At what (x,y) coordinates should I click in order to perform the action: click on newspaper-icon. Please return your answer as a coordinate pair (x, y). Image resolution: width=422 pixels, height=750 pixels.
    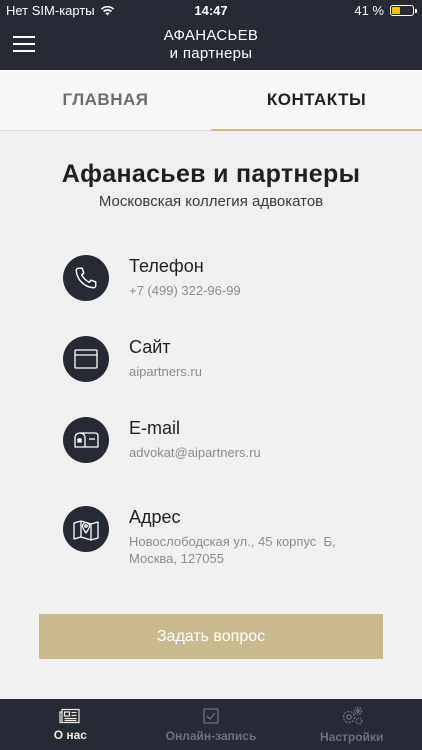
    Looking at the image, I should click on (69, 715).